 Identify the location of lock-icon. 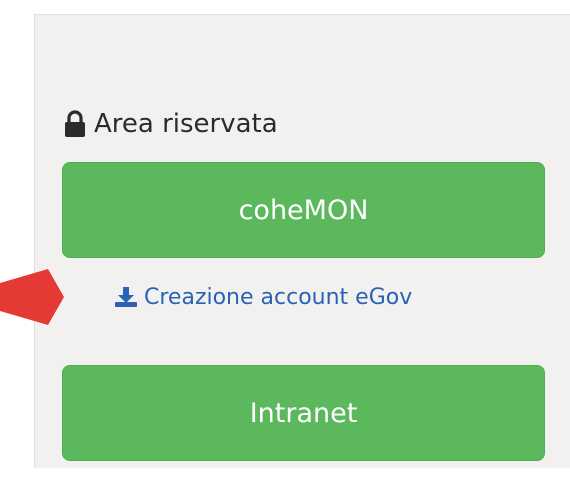
(75, 124).